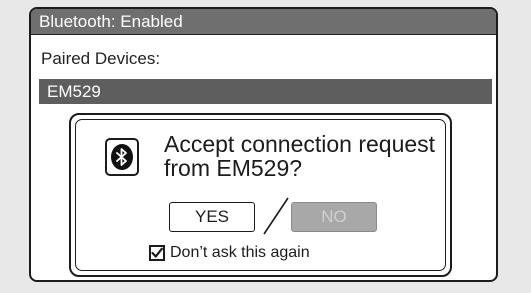 The height and width of the screenshot is (293, 531). I want to click on dont-ask-again-checkbox, so click(157, 253).